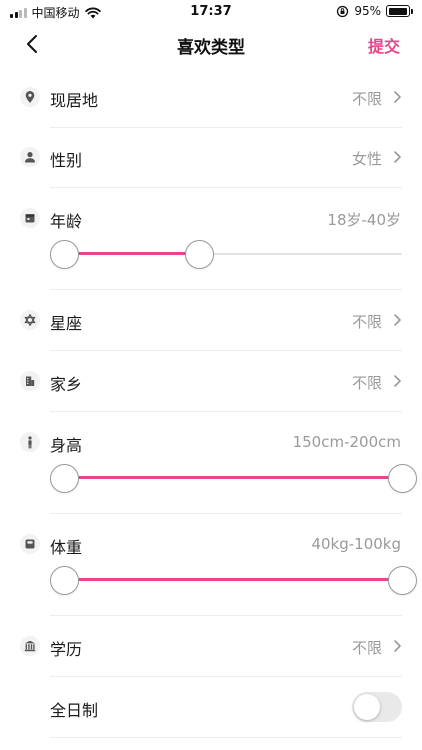 The image size is (422, 750). I want to click on institution-icon, so click(30, 646).